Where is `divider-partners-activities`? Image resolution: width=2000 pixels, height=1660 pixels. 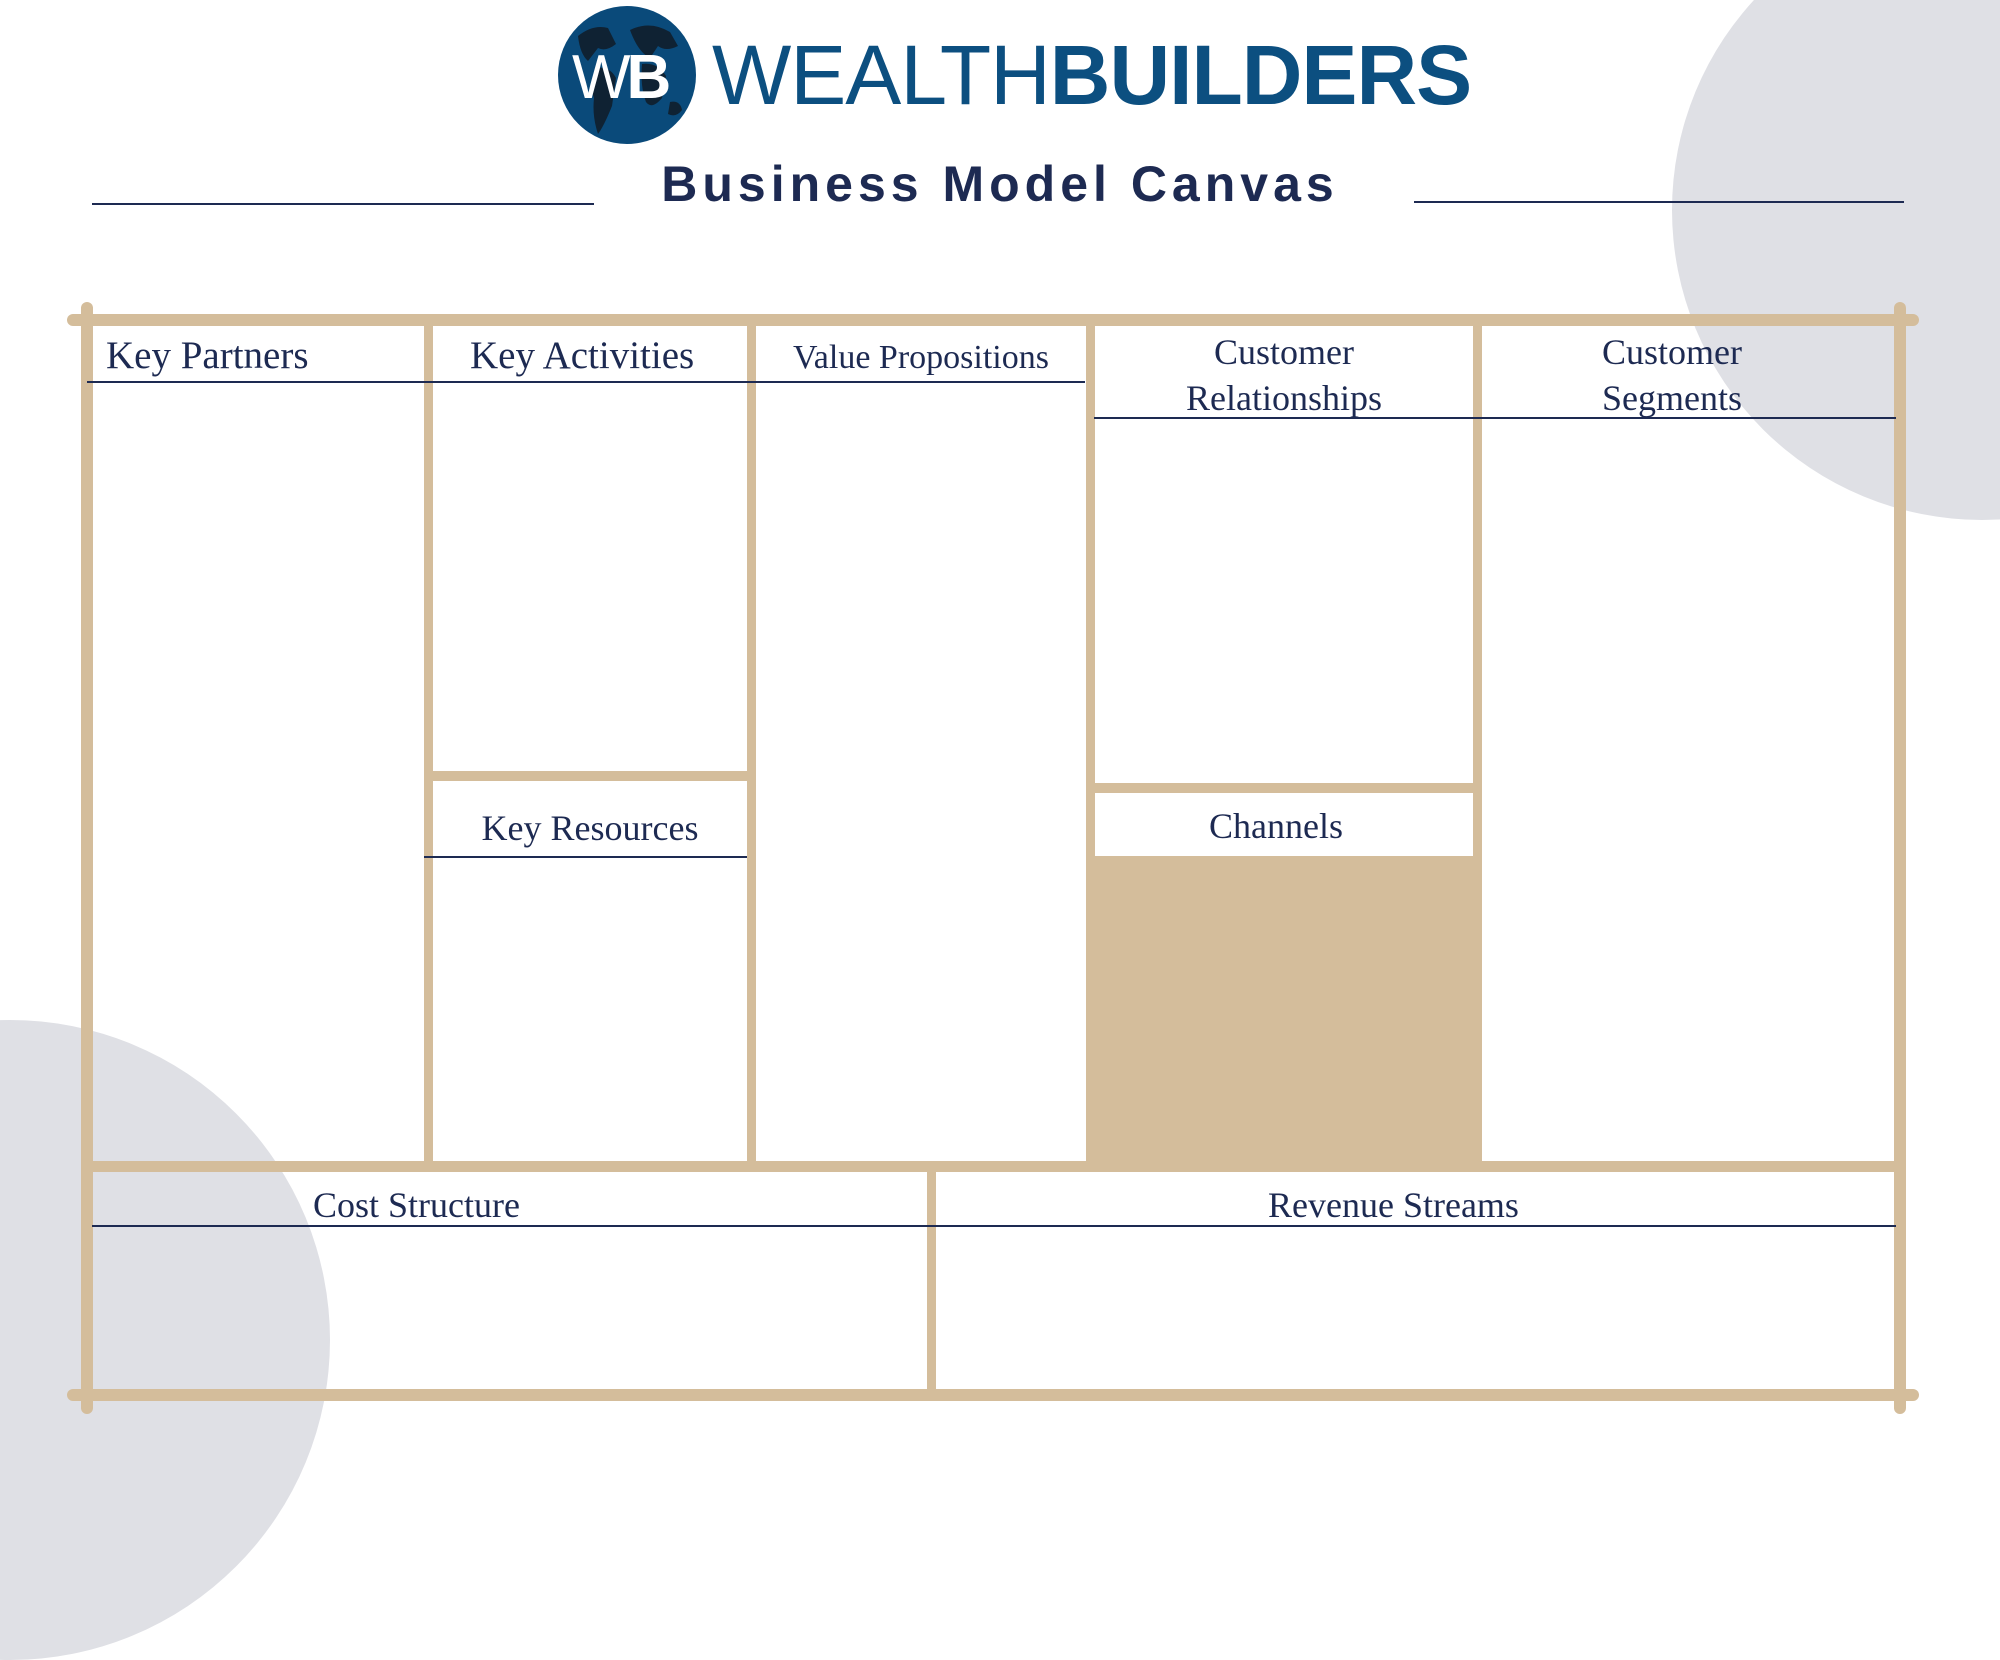
divider-partners-activities is located at coordinates (428, 741).